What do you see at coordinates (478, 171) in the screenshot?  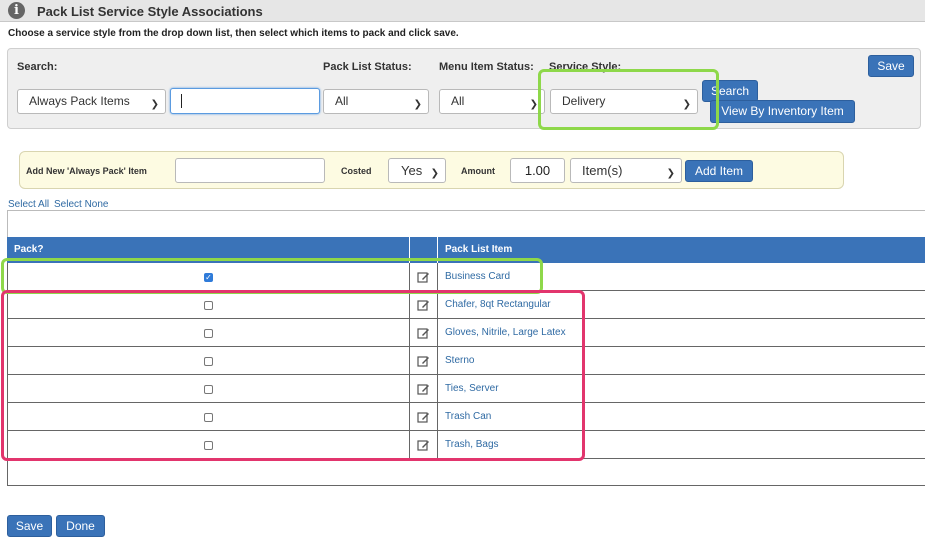 I see `amount-label: Amount` at bounding box center [478, 171].